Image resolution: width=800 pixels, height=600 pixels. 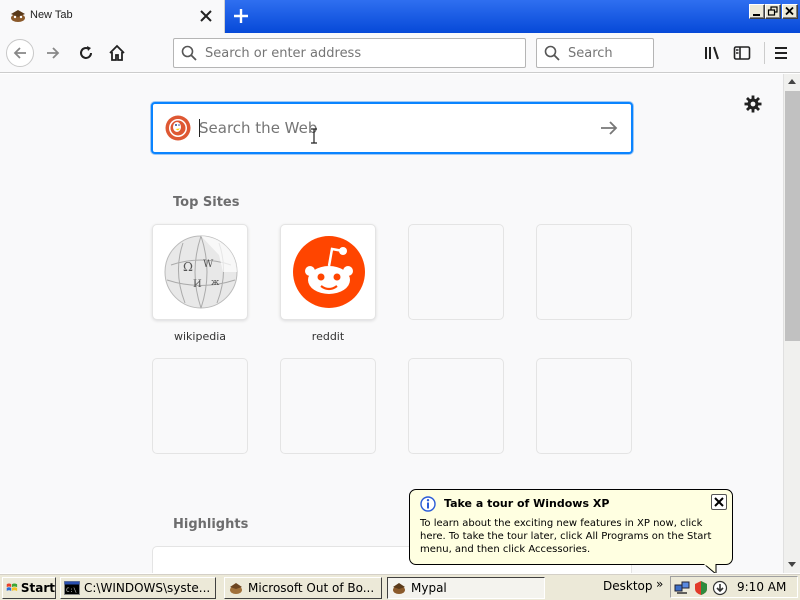 I want to click on url-input, so click(x=360, y=53).